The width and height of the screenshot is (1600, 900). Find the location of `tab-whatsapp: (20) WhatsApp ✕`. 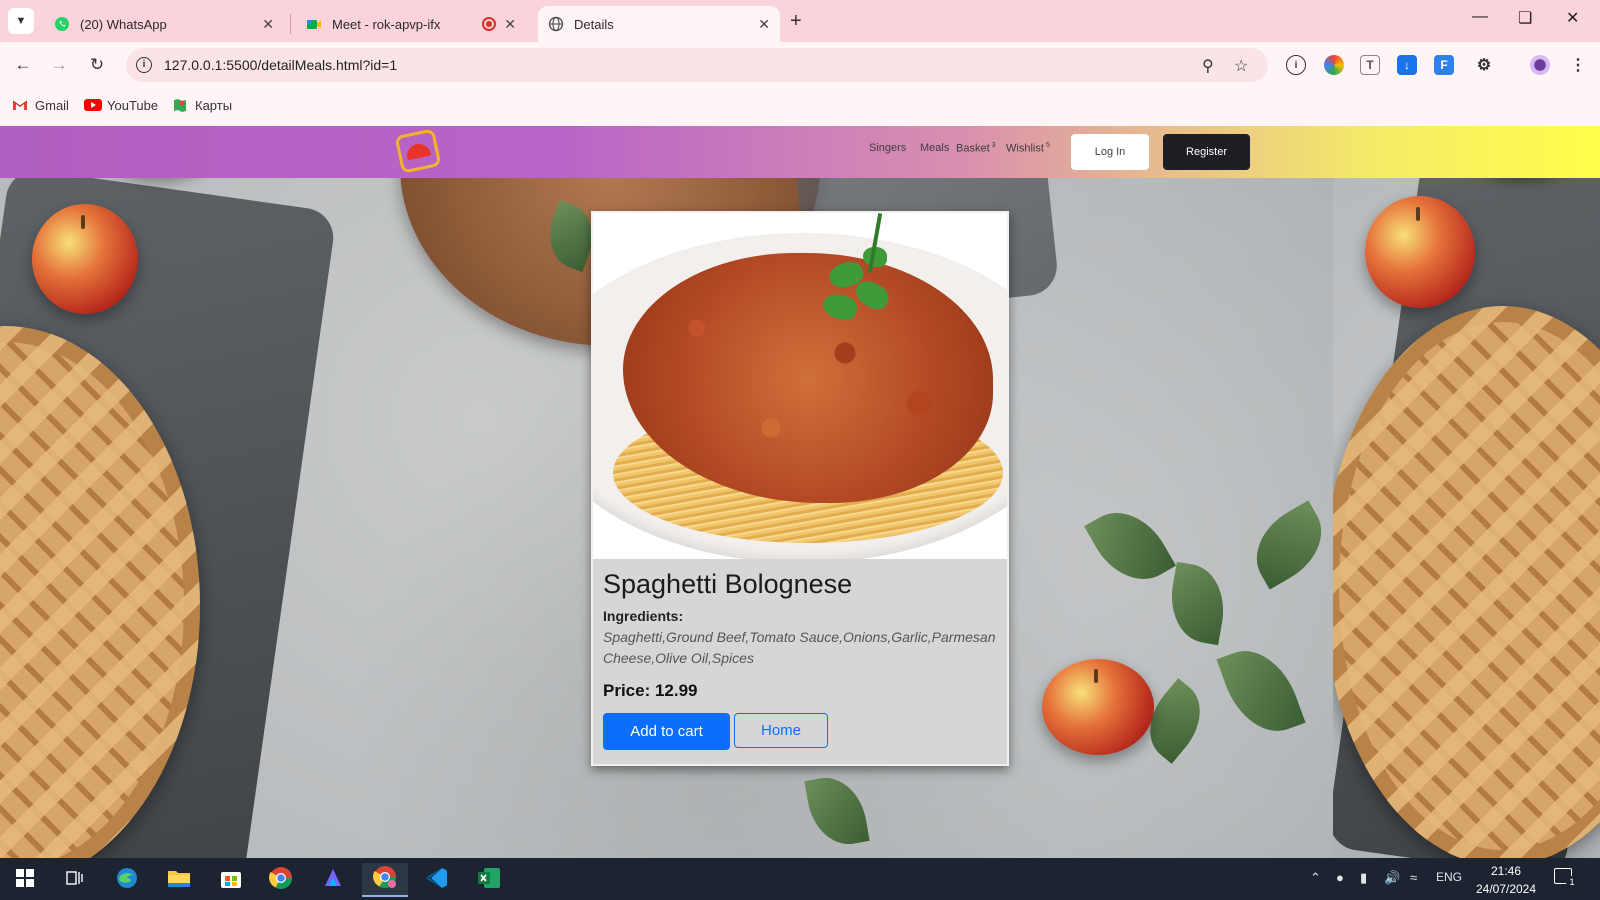

tab-whatsapp: (20) WhatsApp ✕ is located at coordinates (164, 24).